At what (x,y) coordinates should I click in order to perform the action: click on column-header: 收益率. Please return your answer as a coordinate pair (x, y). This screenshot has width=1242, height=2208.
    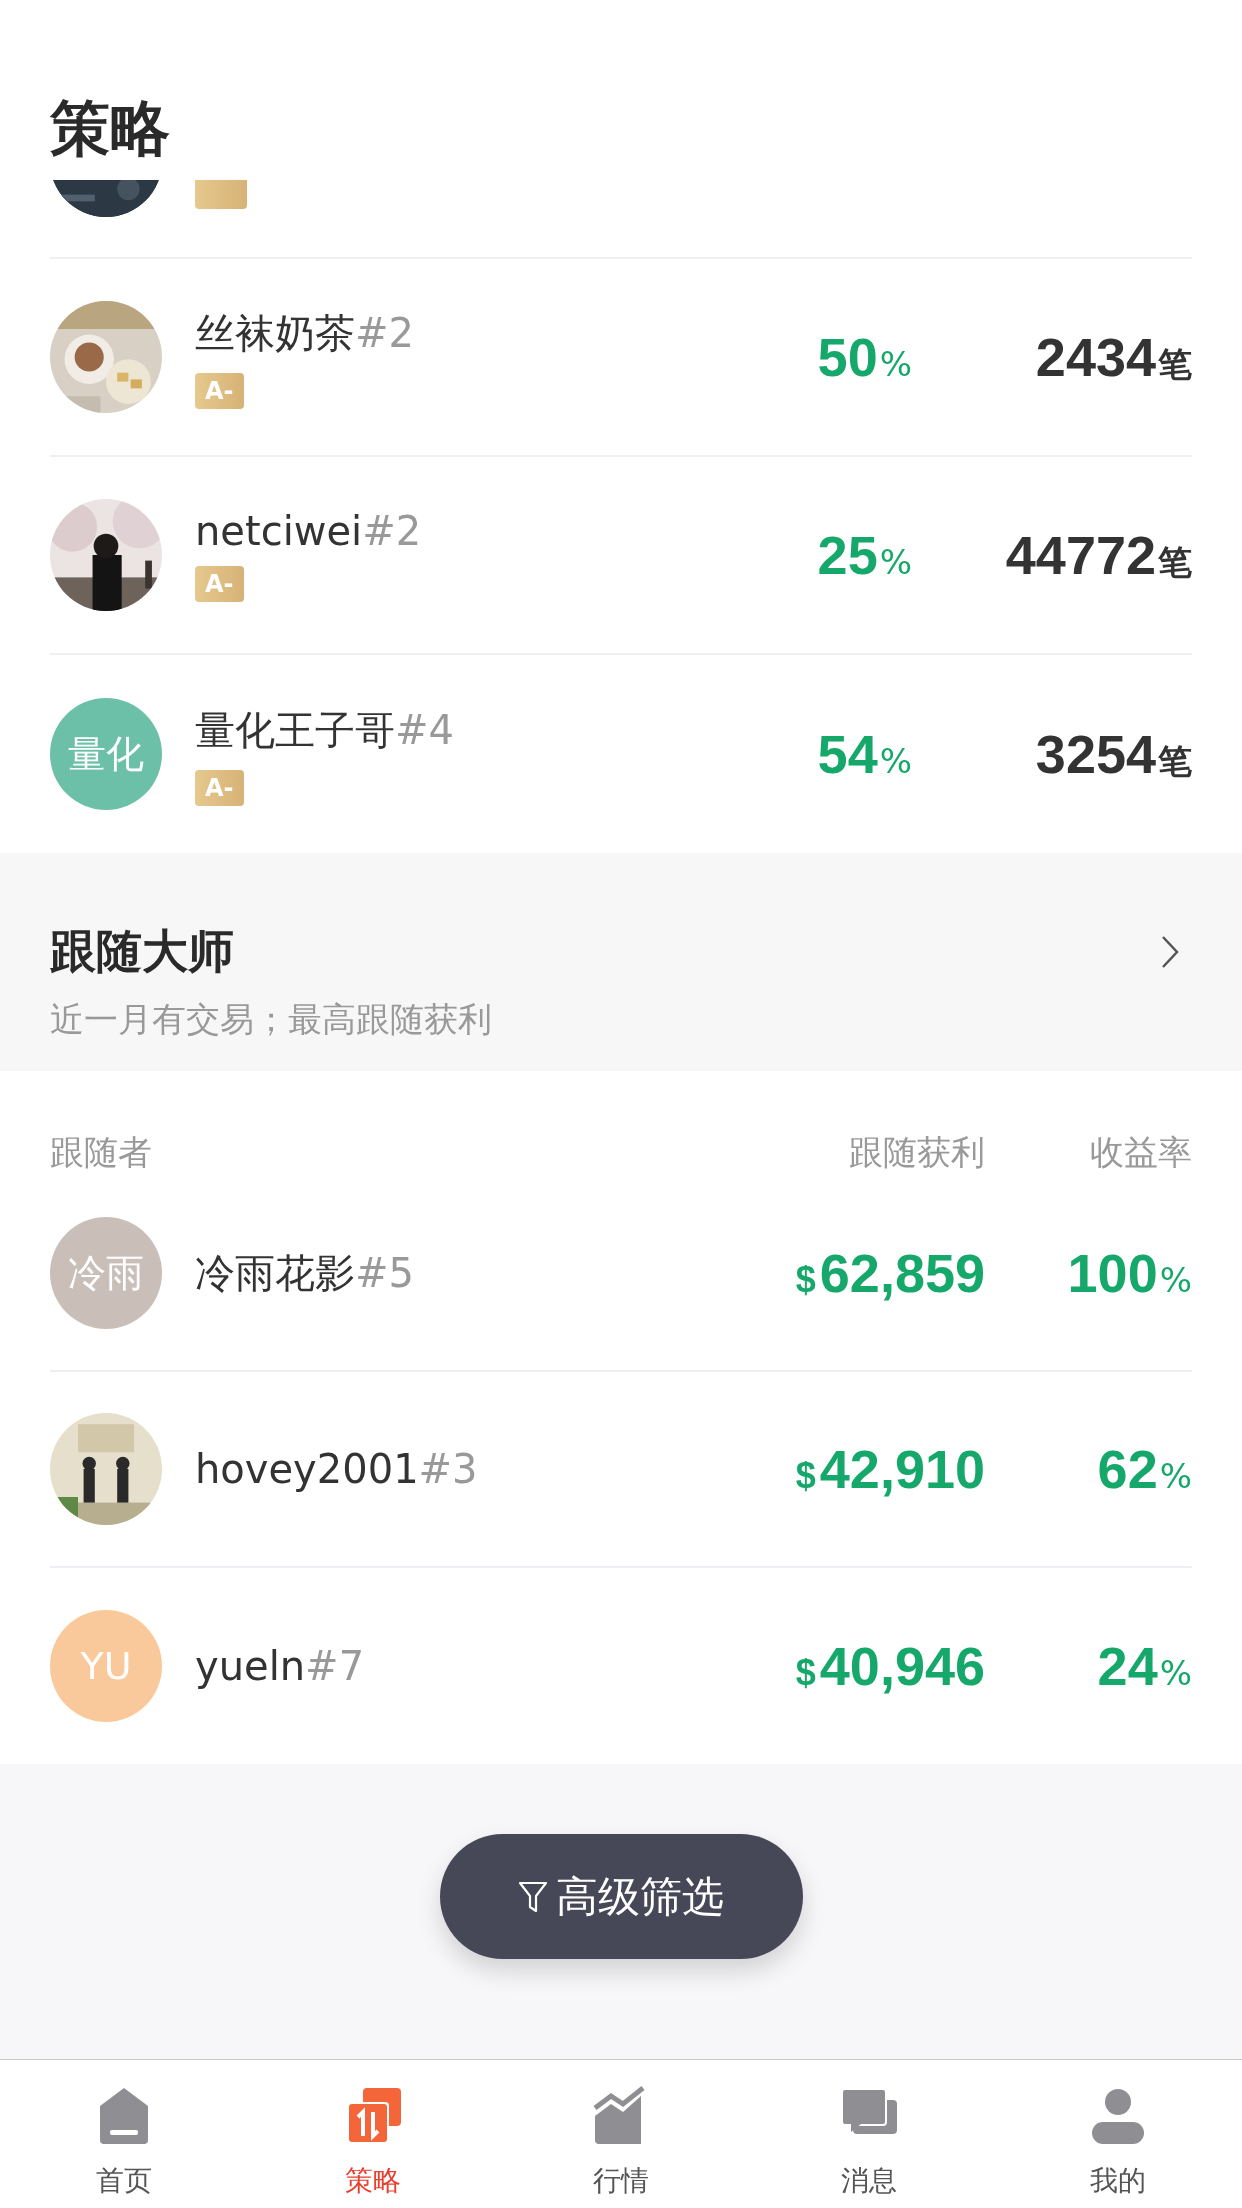
    Looking at the image, I should click on (1140, 1152).